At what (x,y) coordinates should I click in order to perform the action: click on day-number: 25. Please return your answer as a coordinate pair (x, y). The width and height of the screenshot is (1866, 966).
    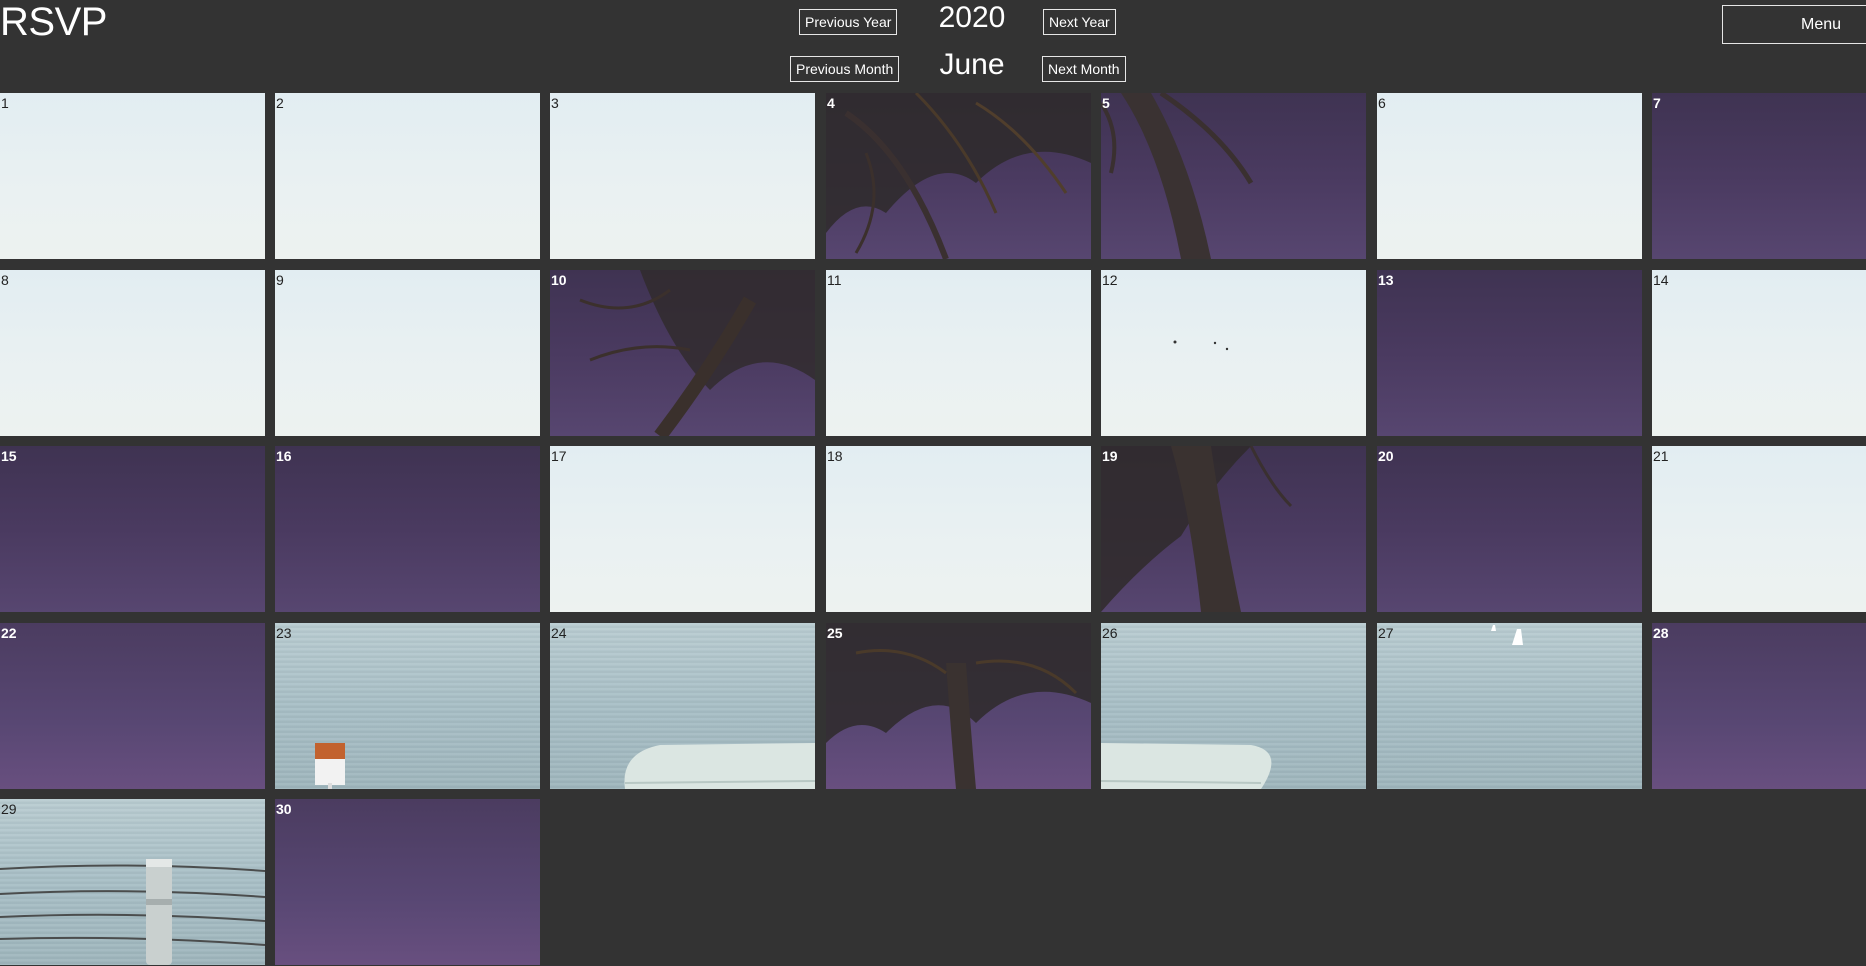
    Looking at the image, I should click on (835, 633).